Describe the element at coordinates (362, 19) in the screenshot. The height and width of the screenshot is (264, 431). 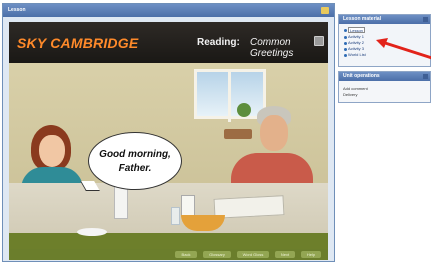
I see `lesson-material-title: Lesson material` at that location.